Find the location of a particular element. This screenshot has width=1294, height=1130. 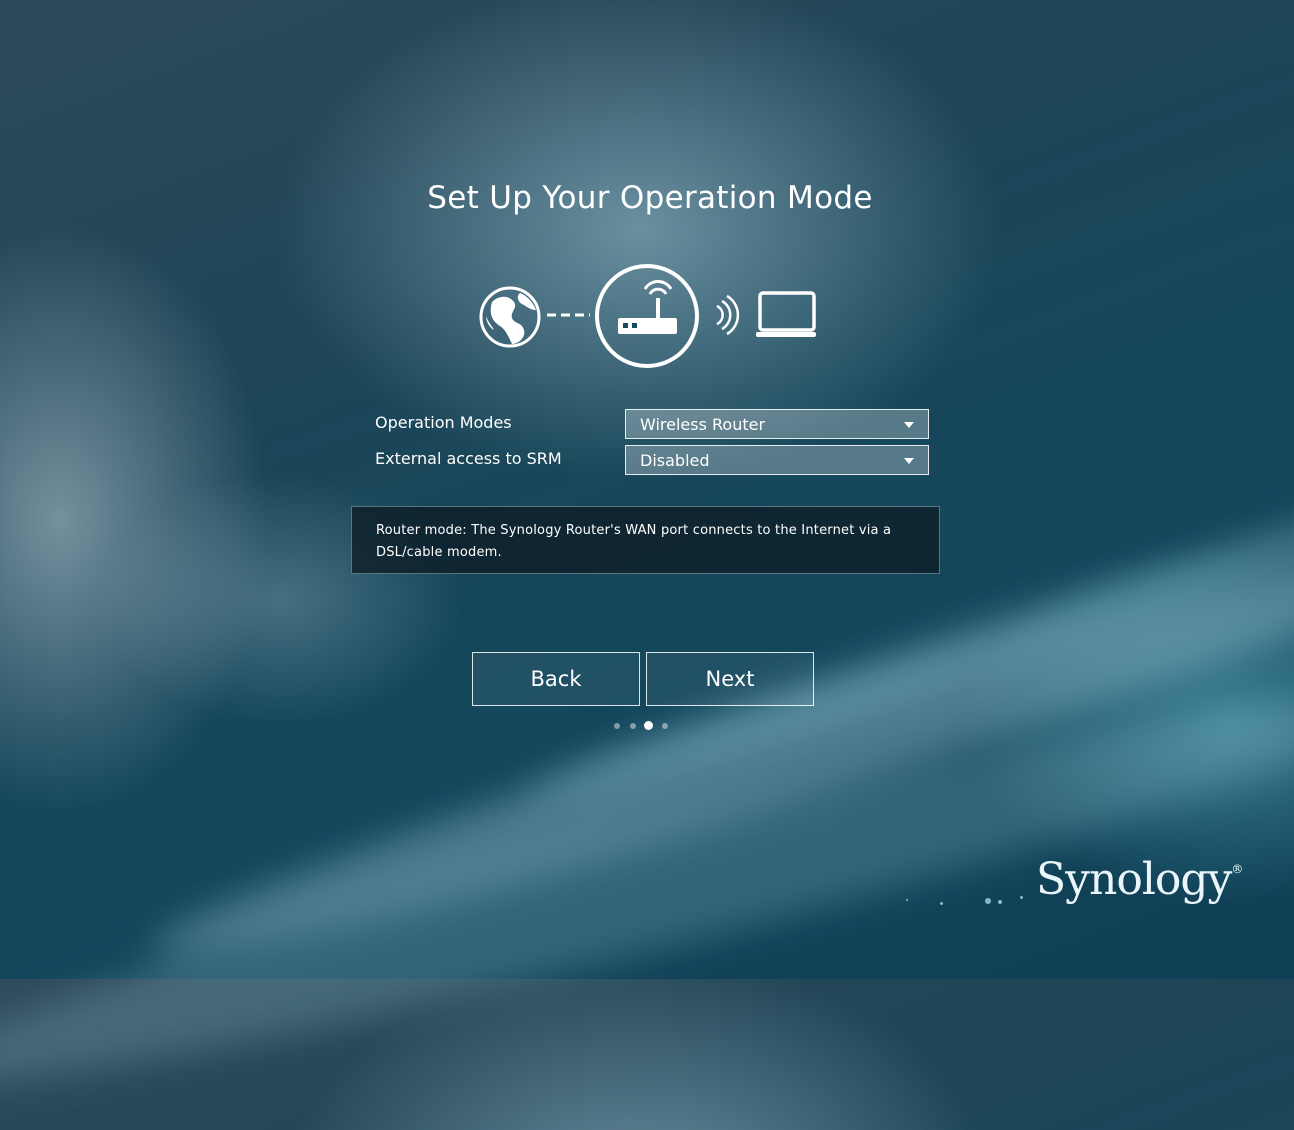

laptop-icon is located at coordinates (786, 314).